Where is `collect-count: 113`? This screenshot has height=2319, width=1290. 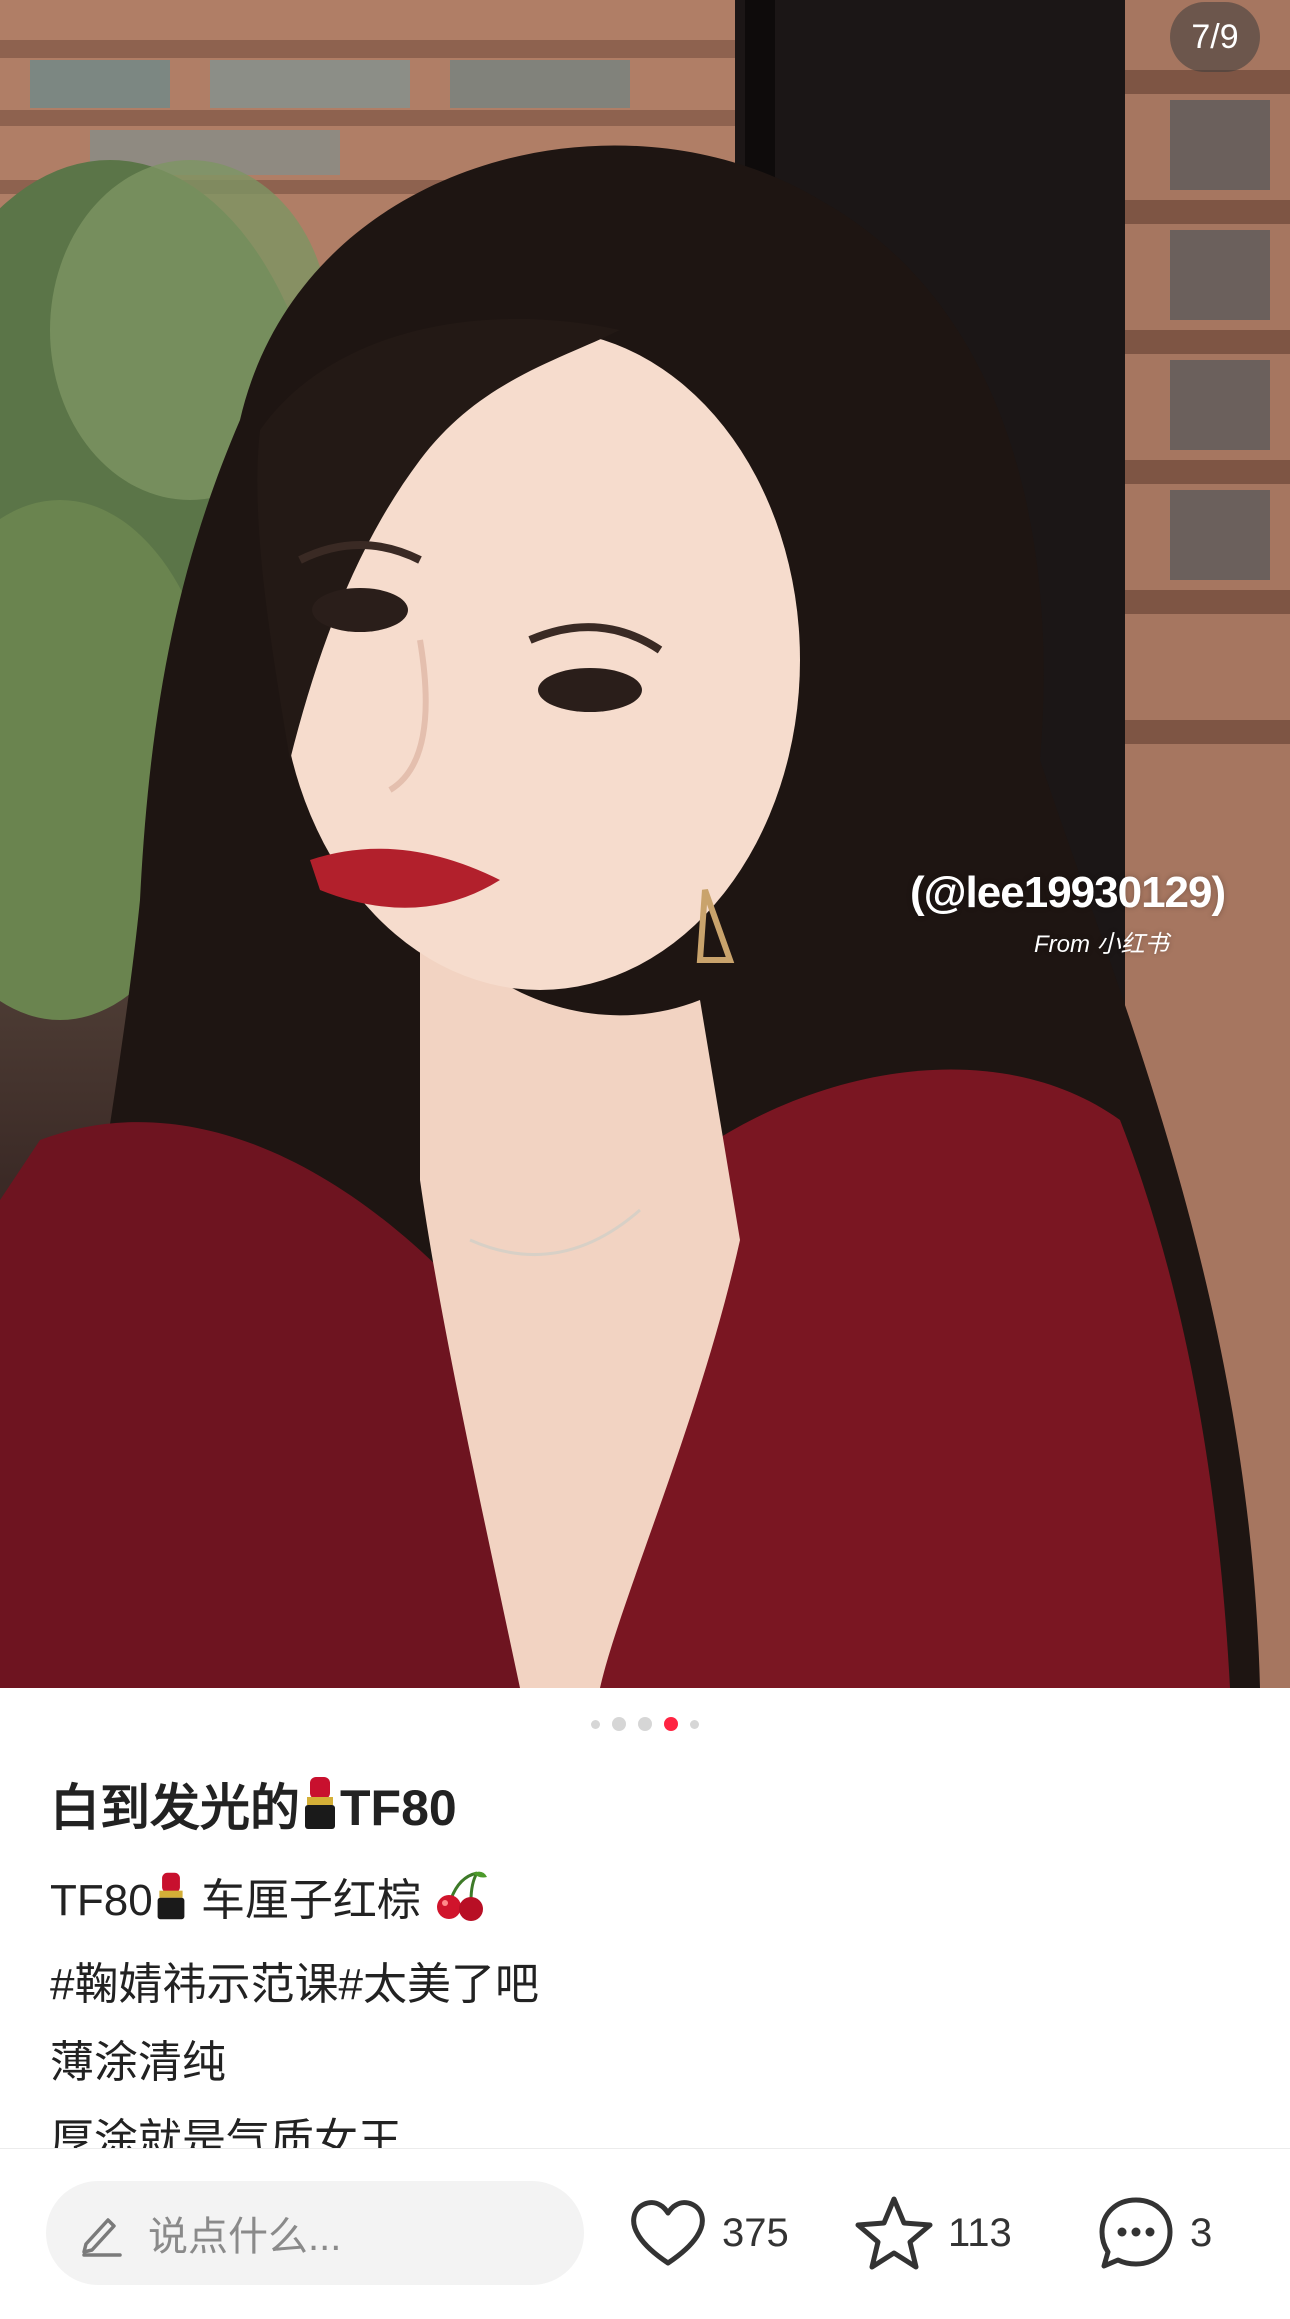 collect-count: 113 is located at coordinates (980, 2232).